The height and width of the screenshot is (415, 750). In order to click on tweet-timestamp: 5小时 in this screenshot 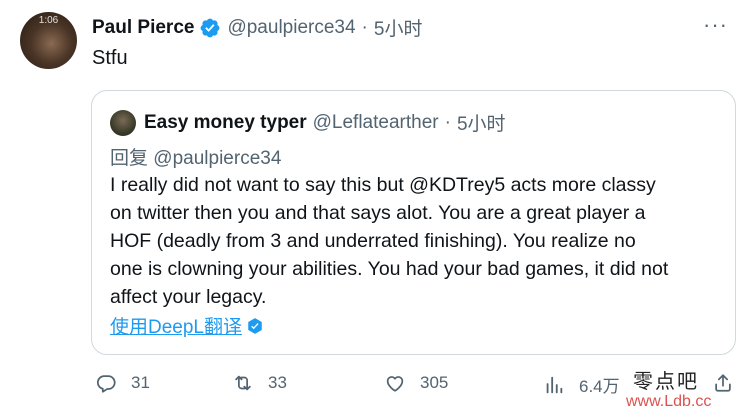, I will do `click(398, 27)`.